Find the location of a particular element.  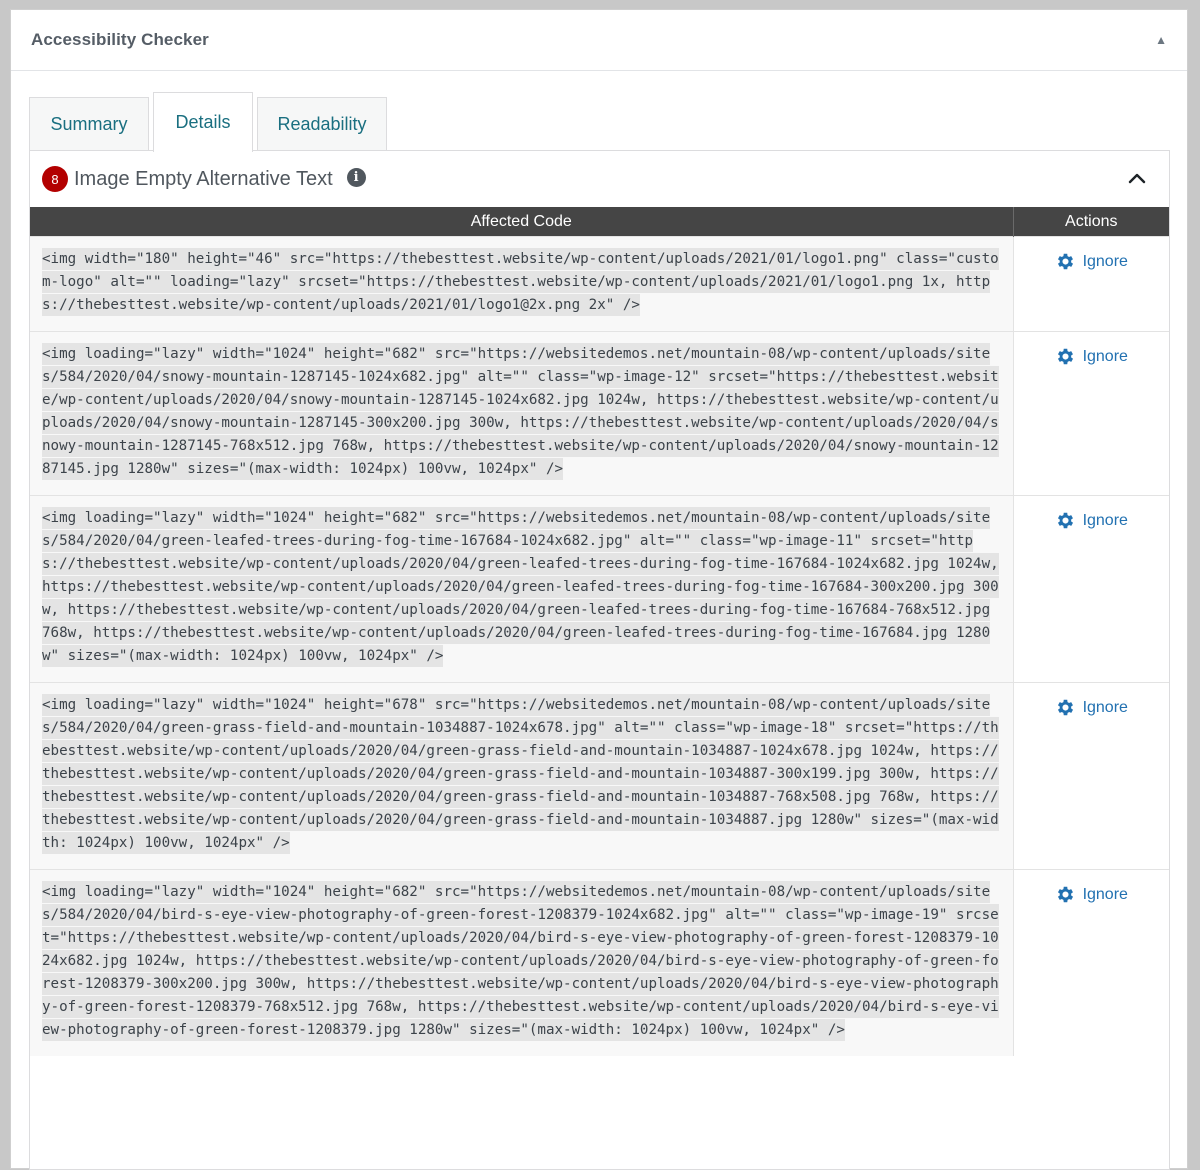

tab-summary-label: Summary is located at coordinates (89, 124).